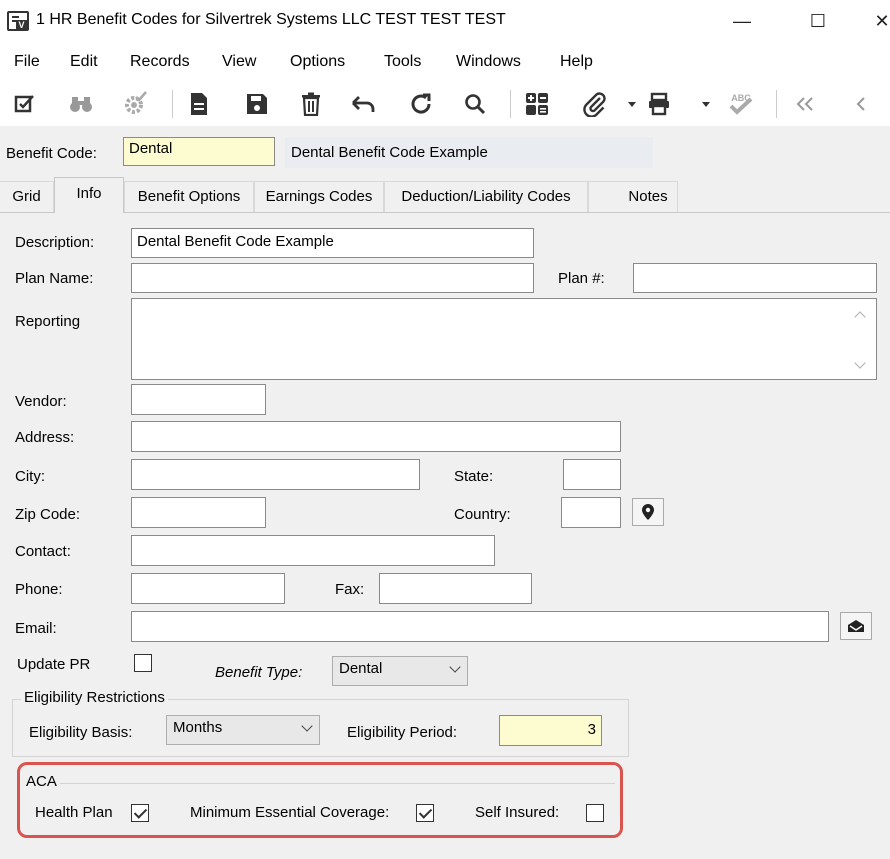 The width and height of the screenshot is (890, 859). What do you see at coordinates (51, 153) in the screenshot?
I see `benefit-code-label: Benefit Code:` at bounding box center [51, 153].